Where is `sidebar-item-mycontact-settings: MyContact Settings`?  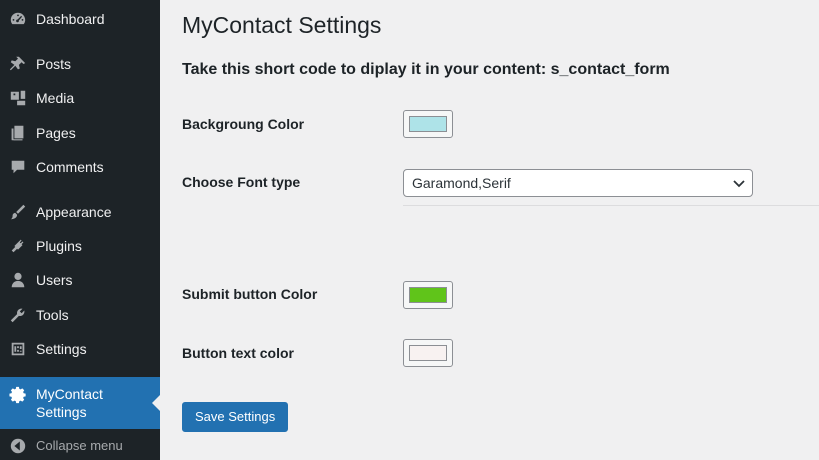
sidebar-item-mycontact-settings: MyContact Settings is located at coordinates (80, 403).